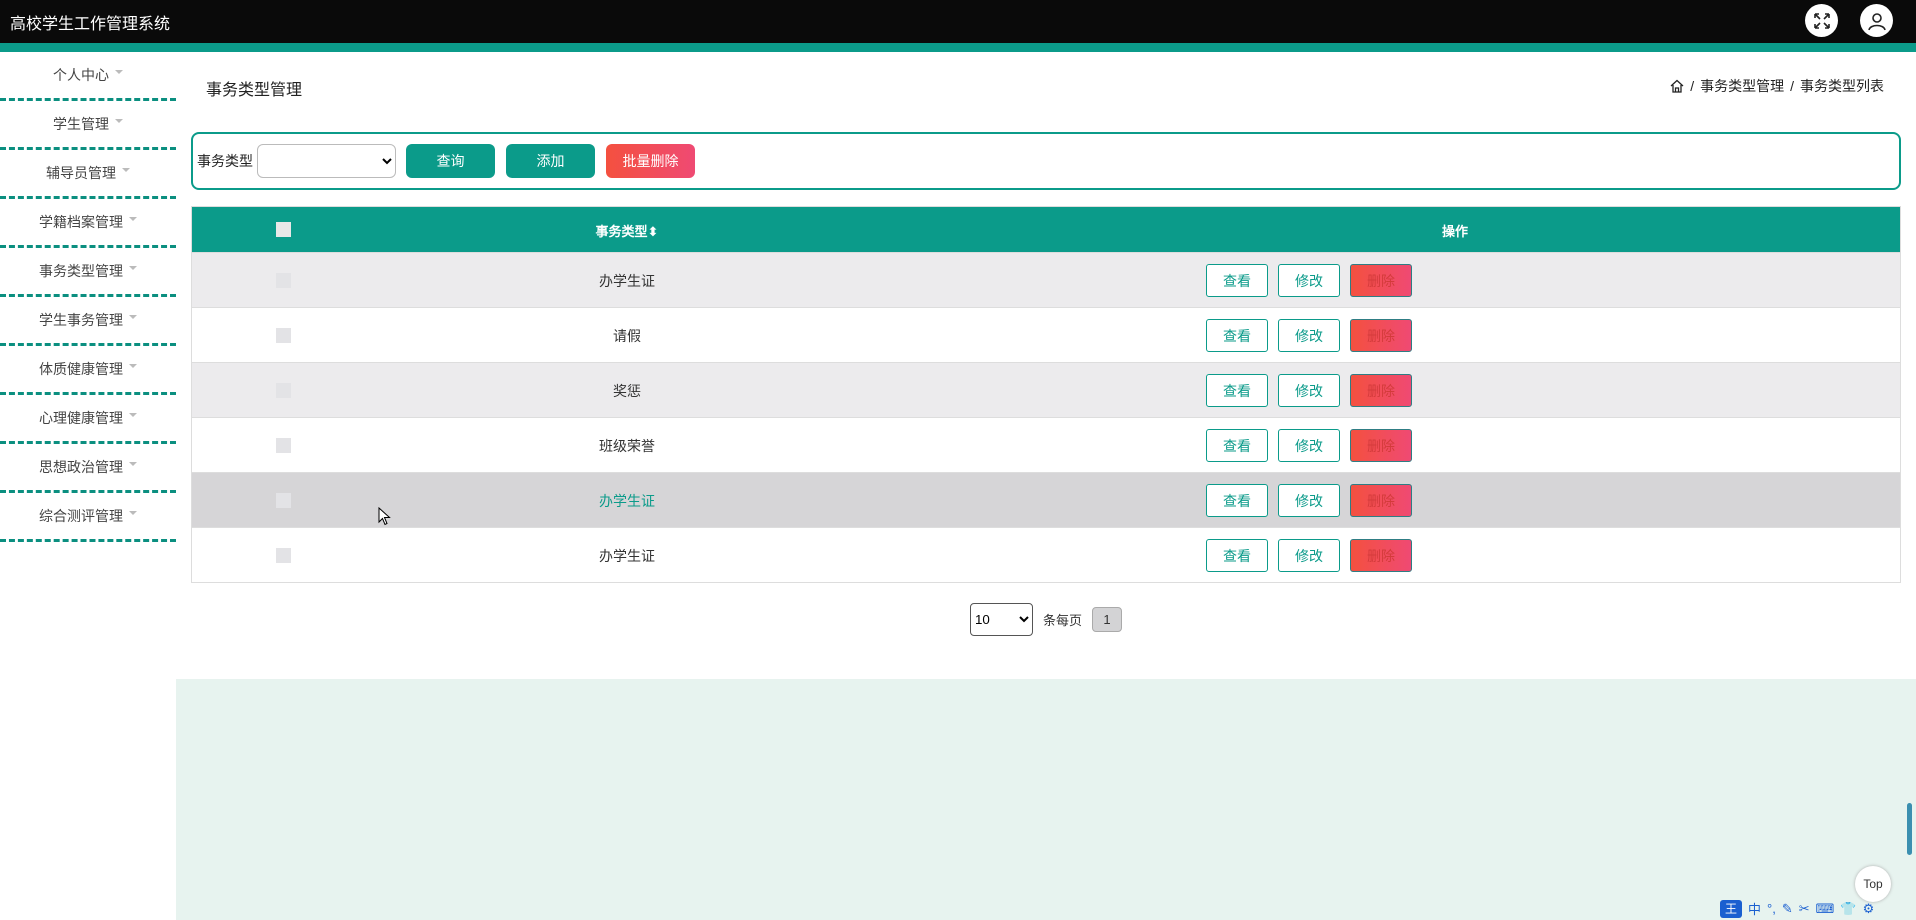  I want to click on page-number-button: 1, so click(1107, 619).